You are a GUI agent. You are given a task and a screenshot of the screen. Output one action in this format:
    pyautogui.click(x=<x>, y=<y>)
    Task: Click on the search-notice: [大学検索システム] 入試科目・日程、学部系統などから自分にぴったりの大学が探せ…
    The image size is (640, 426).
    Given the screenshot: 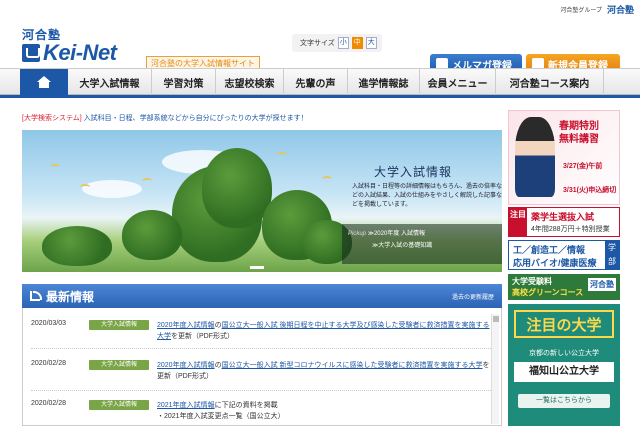 What is the action you would take?
    pyautogui.click(x=165, y=118)
    